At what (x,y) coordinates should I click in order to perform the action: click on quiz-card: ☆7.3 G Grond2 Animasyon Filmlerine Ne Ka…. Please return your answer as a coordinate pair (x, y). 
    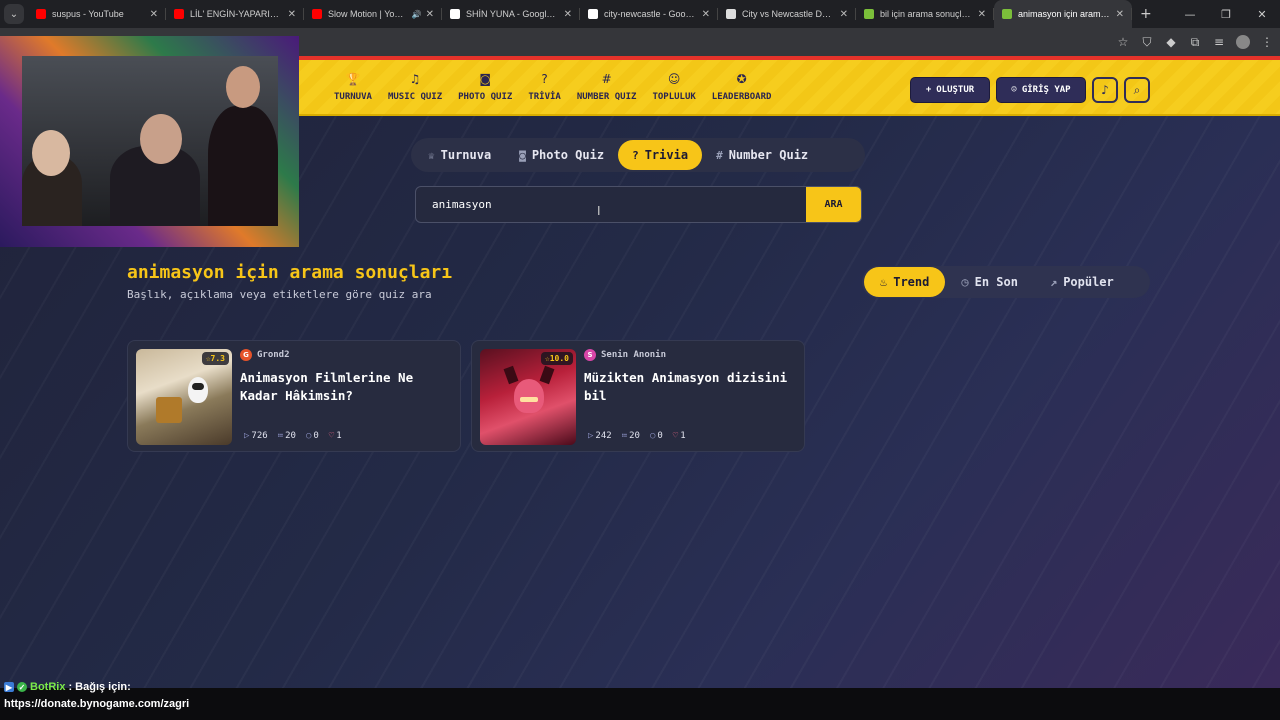
    Looking at the image, I should click on (294, 396).